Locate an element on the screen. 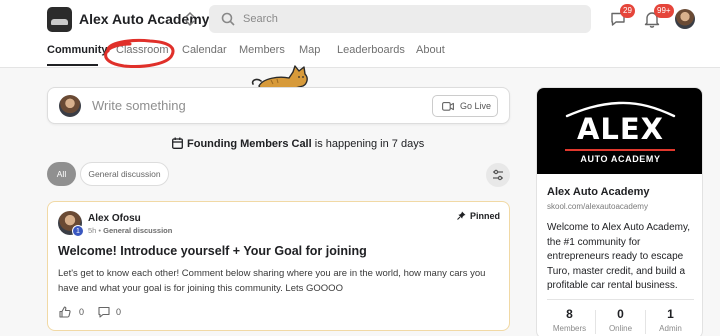  post-category: General discussion is located at coordinates (137, 230).